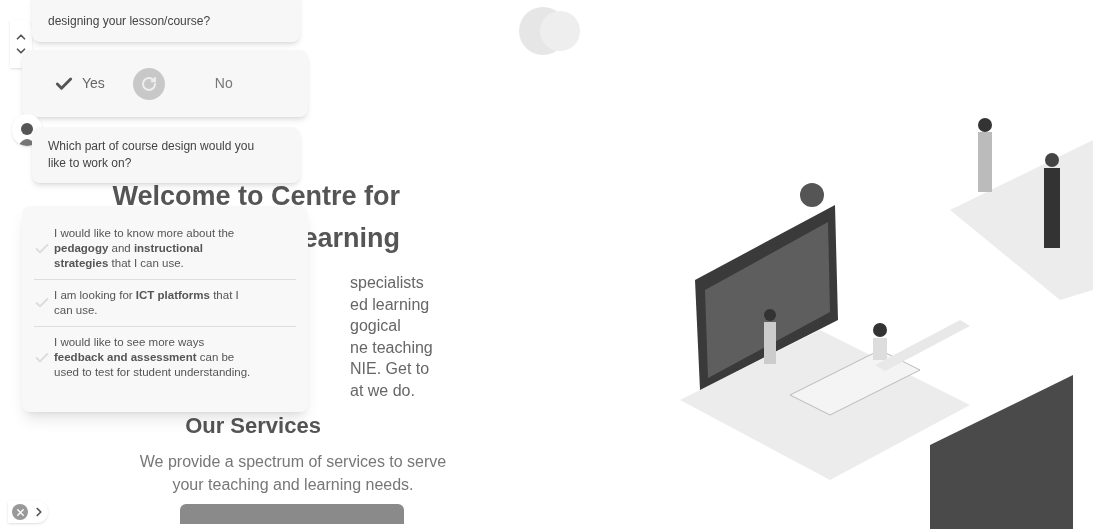 This screenshot has height=529, width=1093. I want to click on answer-option: No, so click(223, 83).